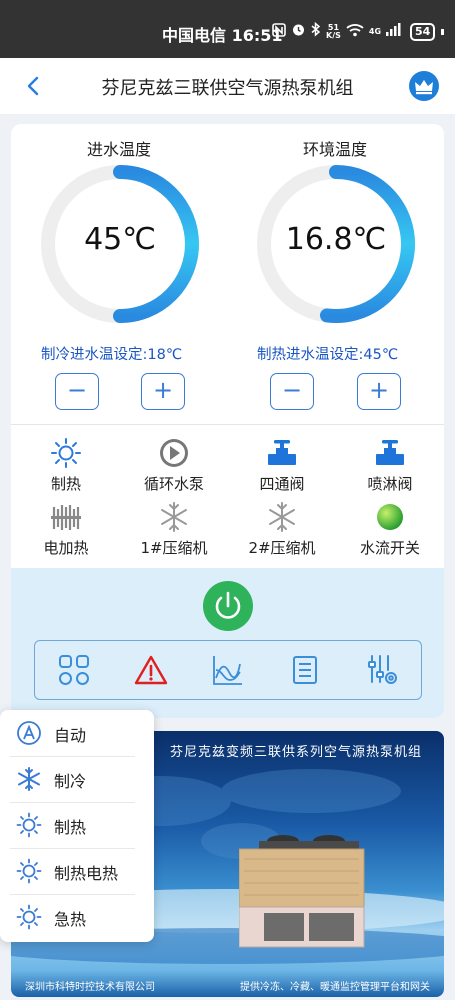 The width and height of the screenshot is (455, 1000). I want to click on status-four-way-valve-label: 四通阀, so click(282, 484).